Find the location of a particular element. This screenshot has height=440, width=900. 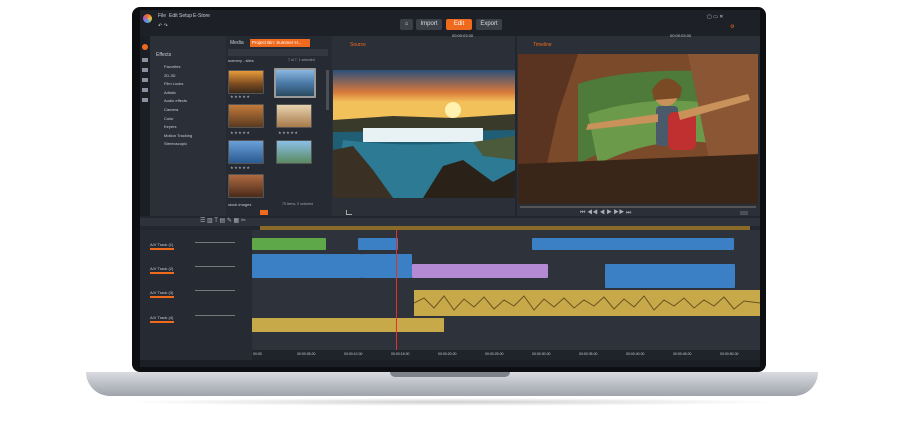

ruler-label: 00:00:35.00 is located at coordinates (588, 354).